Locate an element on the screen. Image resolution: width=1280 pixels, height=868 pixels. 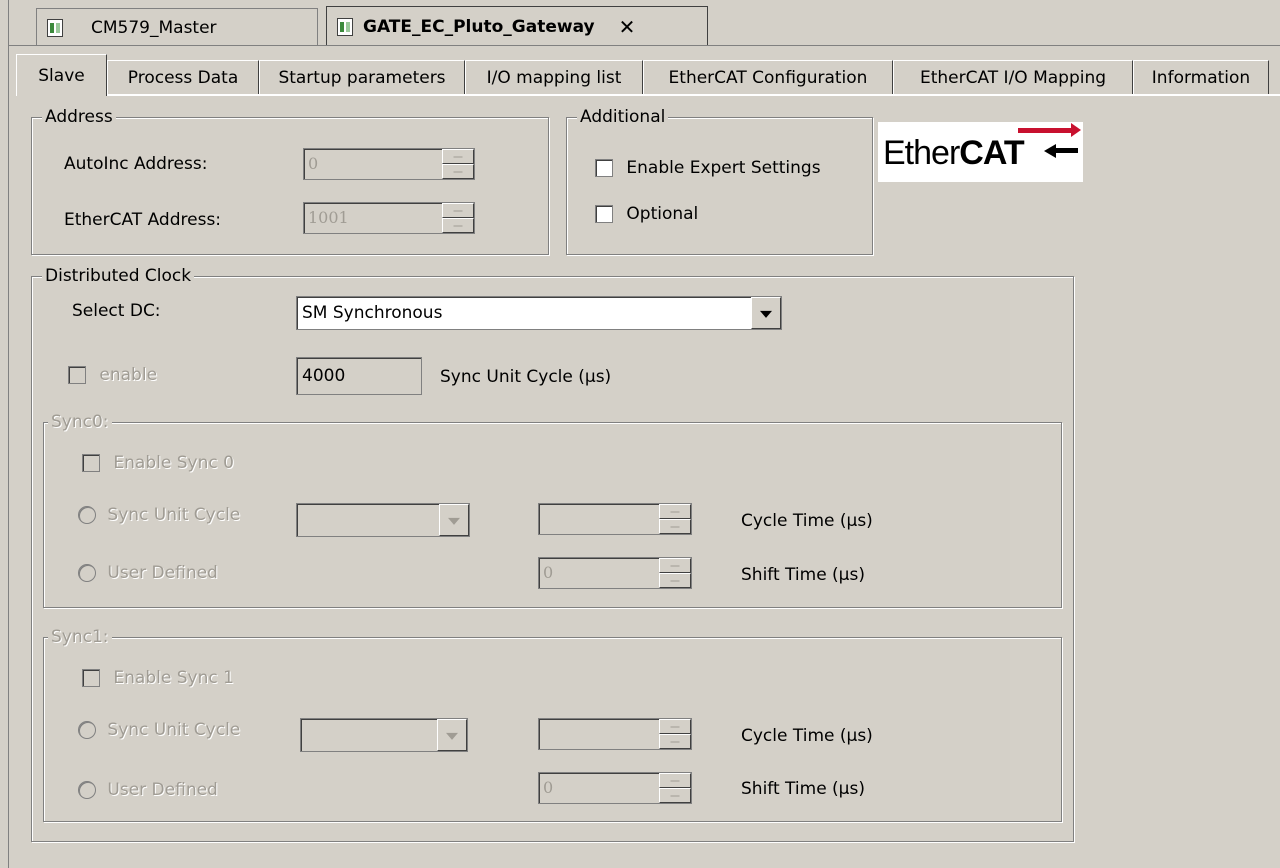
editor-tab-gate-ec-pluto-gateway: GATE_EC_Pluto_Gateway ✕ is located at coordinates (517, 26).